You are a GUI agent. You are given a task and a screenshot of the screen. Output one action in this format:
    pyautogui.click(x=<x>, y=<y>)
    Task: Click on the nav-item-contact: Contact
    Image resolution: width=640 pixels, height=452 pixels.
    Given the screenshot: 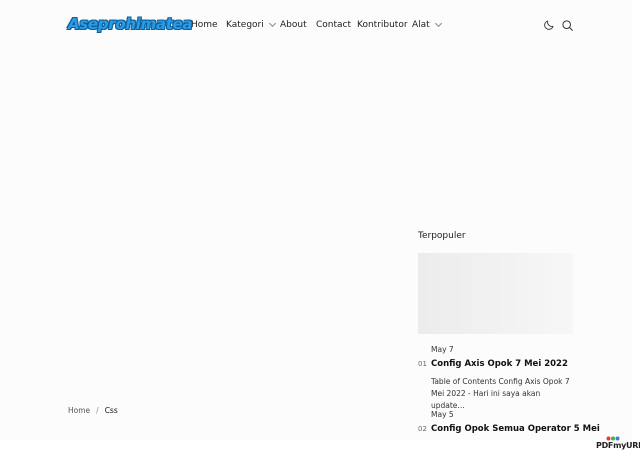 What is the action you would take?
    pyautogui.click(x=333, y=25)
    